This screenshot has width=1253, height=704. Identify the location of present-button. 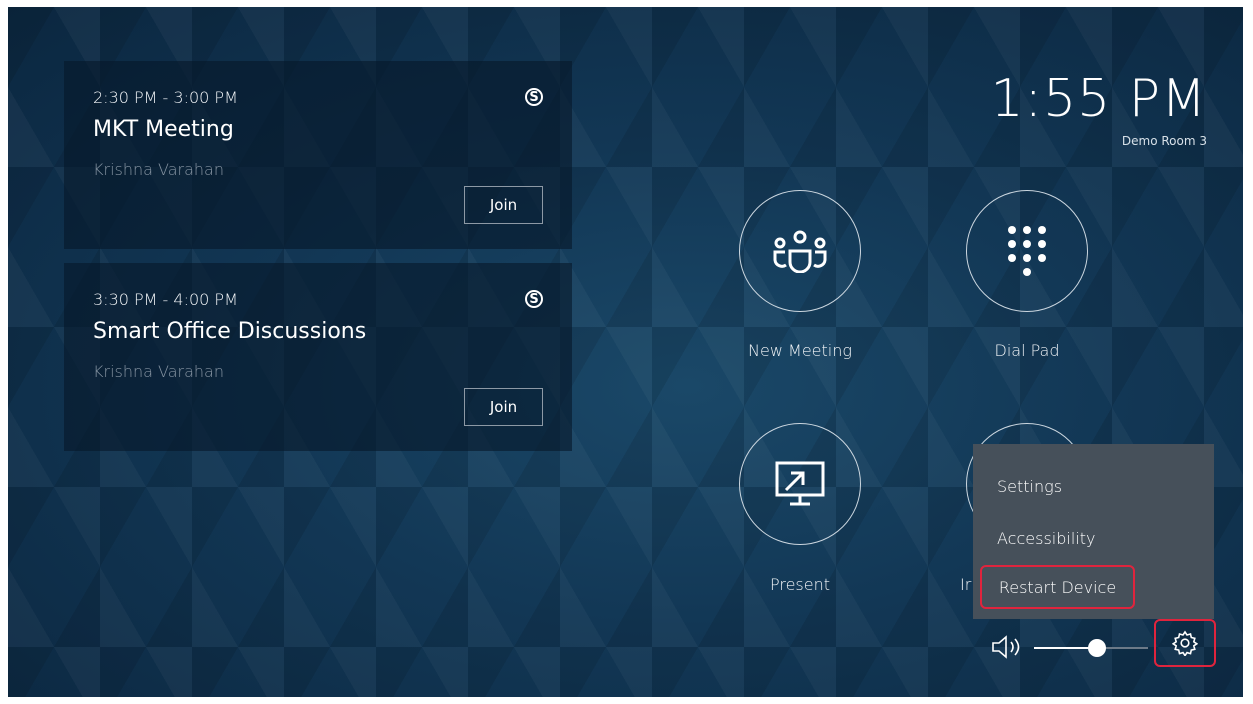
(800, 484).